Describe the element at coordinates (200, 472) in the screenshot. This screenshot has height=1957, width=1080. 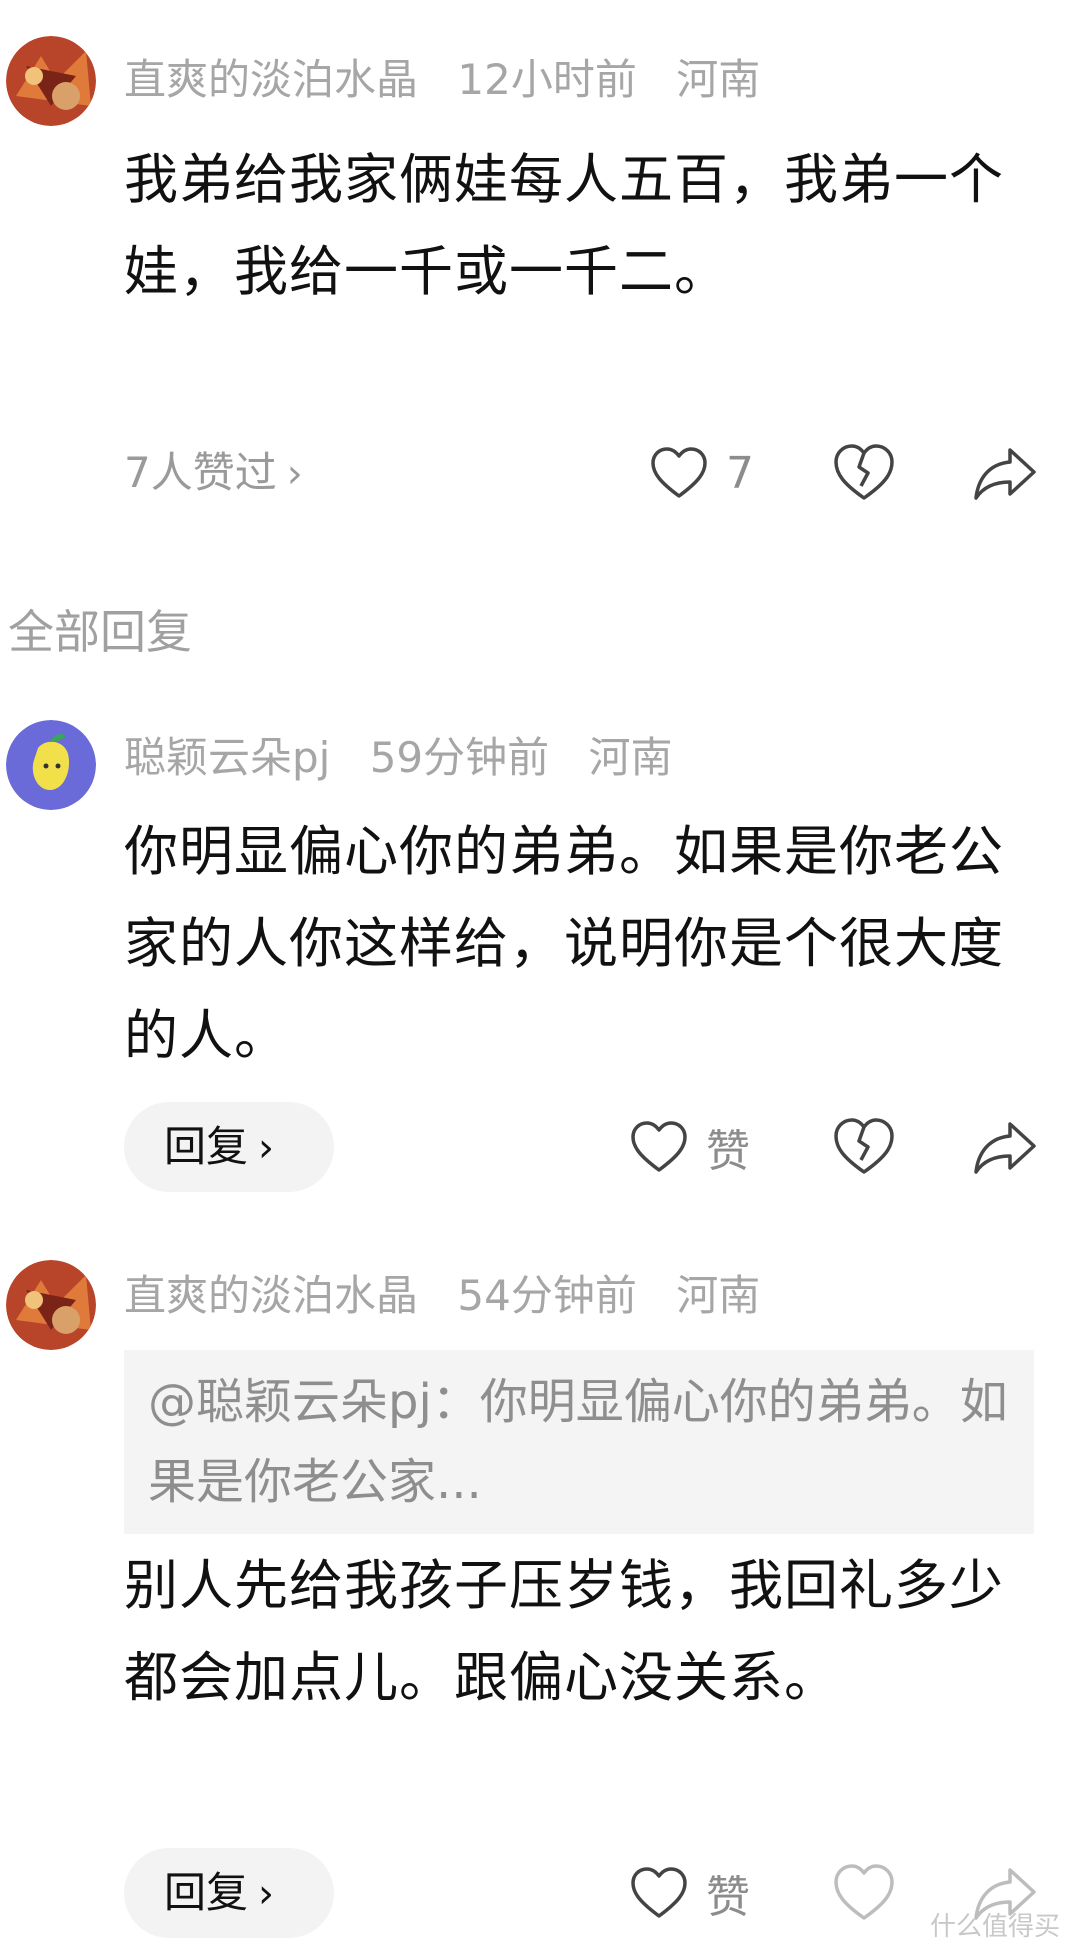
I see `liked-by-label: 7人赞过` at that location.